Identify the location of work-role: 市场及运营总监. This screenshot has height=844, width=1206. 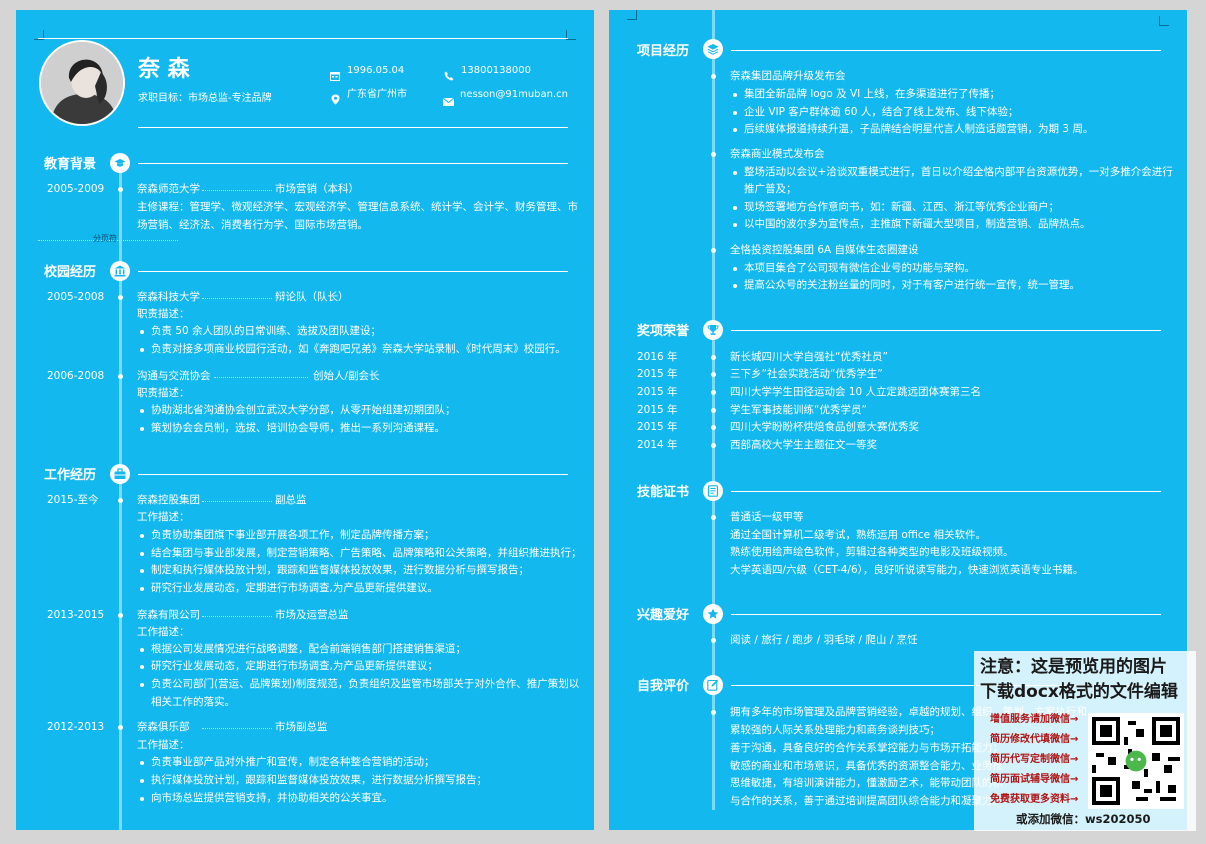
(312, 615).